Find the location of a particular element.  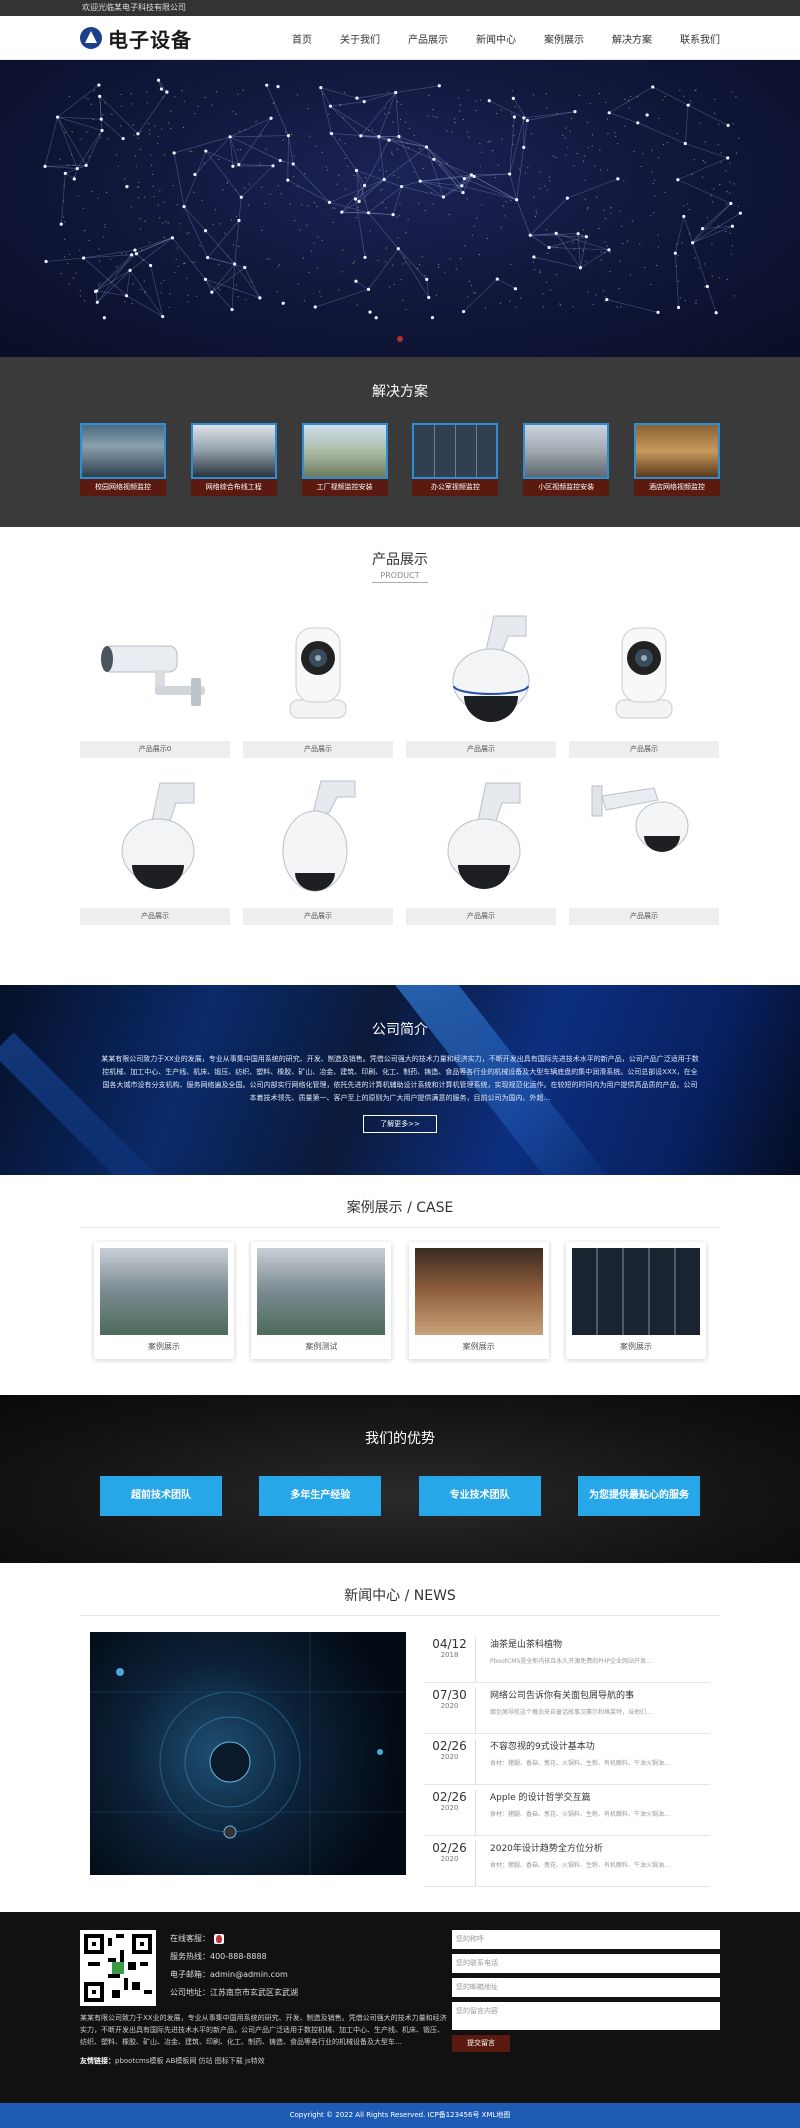

product-caption: 产品展示0 is located at coordinates (155, 749).